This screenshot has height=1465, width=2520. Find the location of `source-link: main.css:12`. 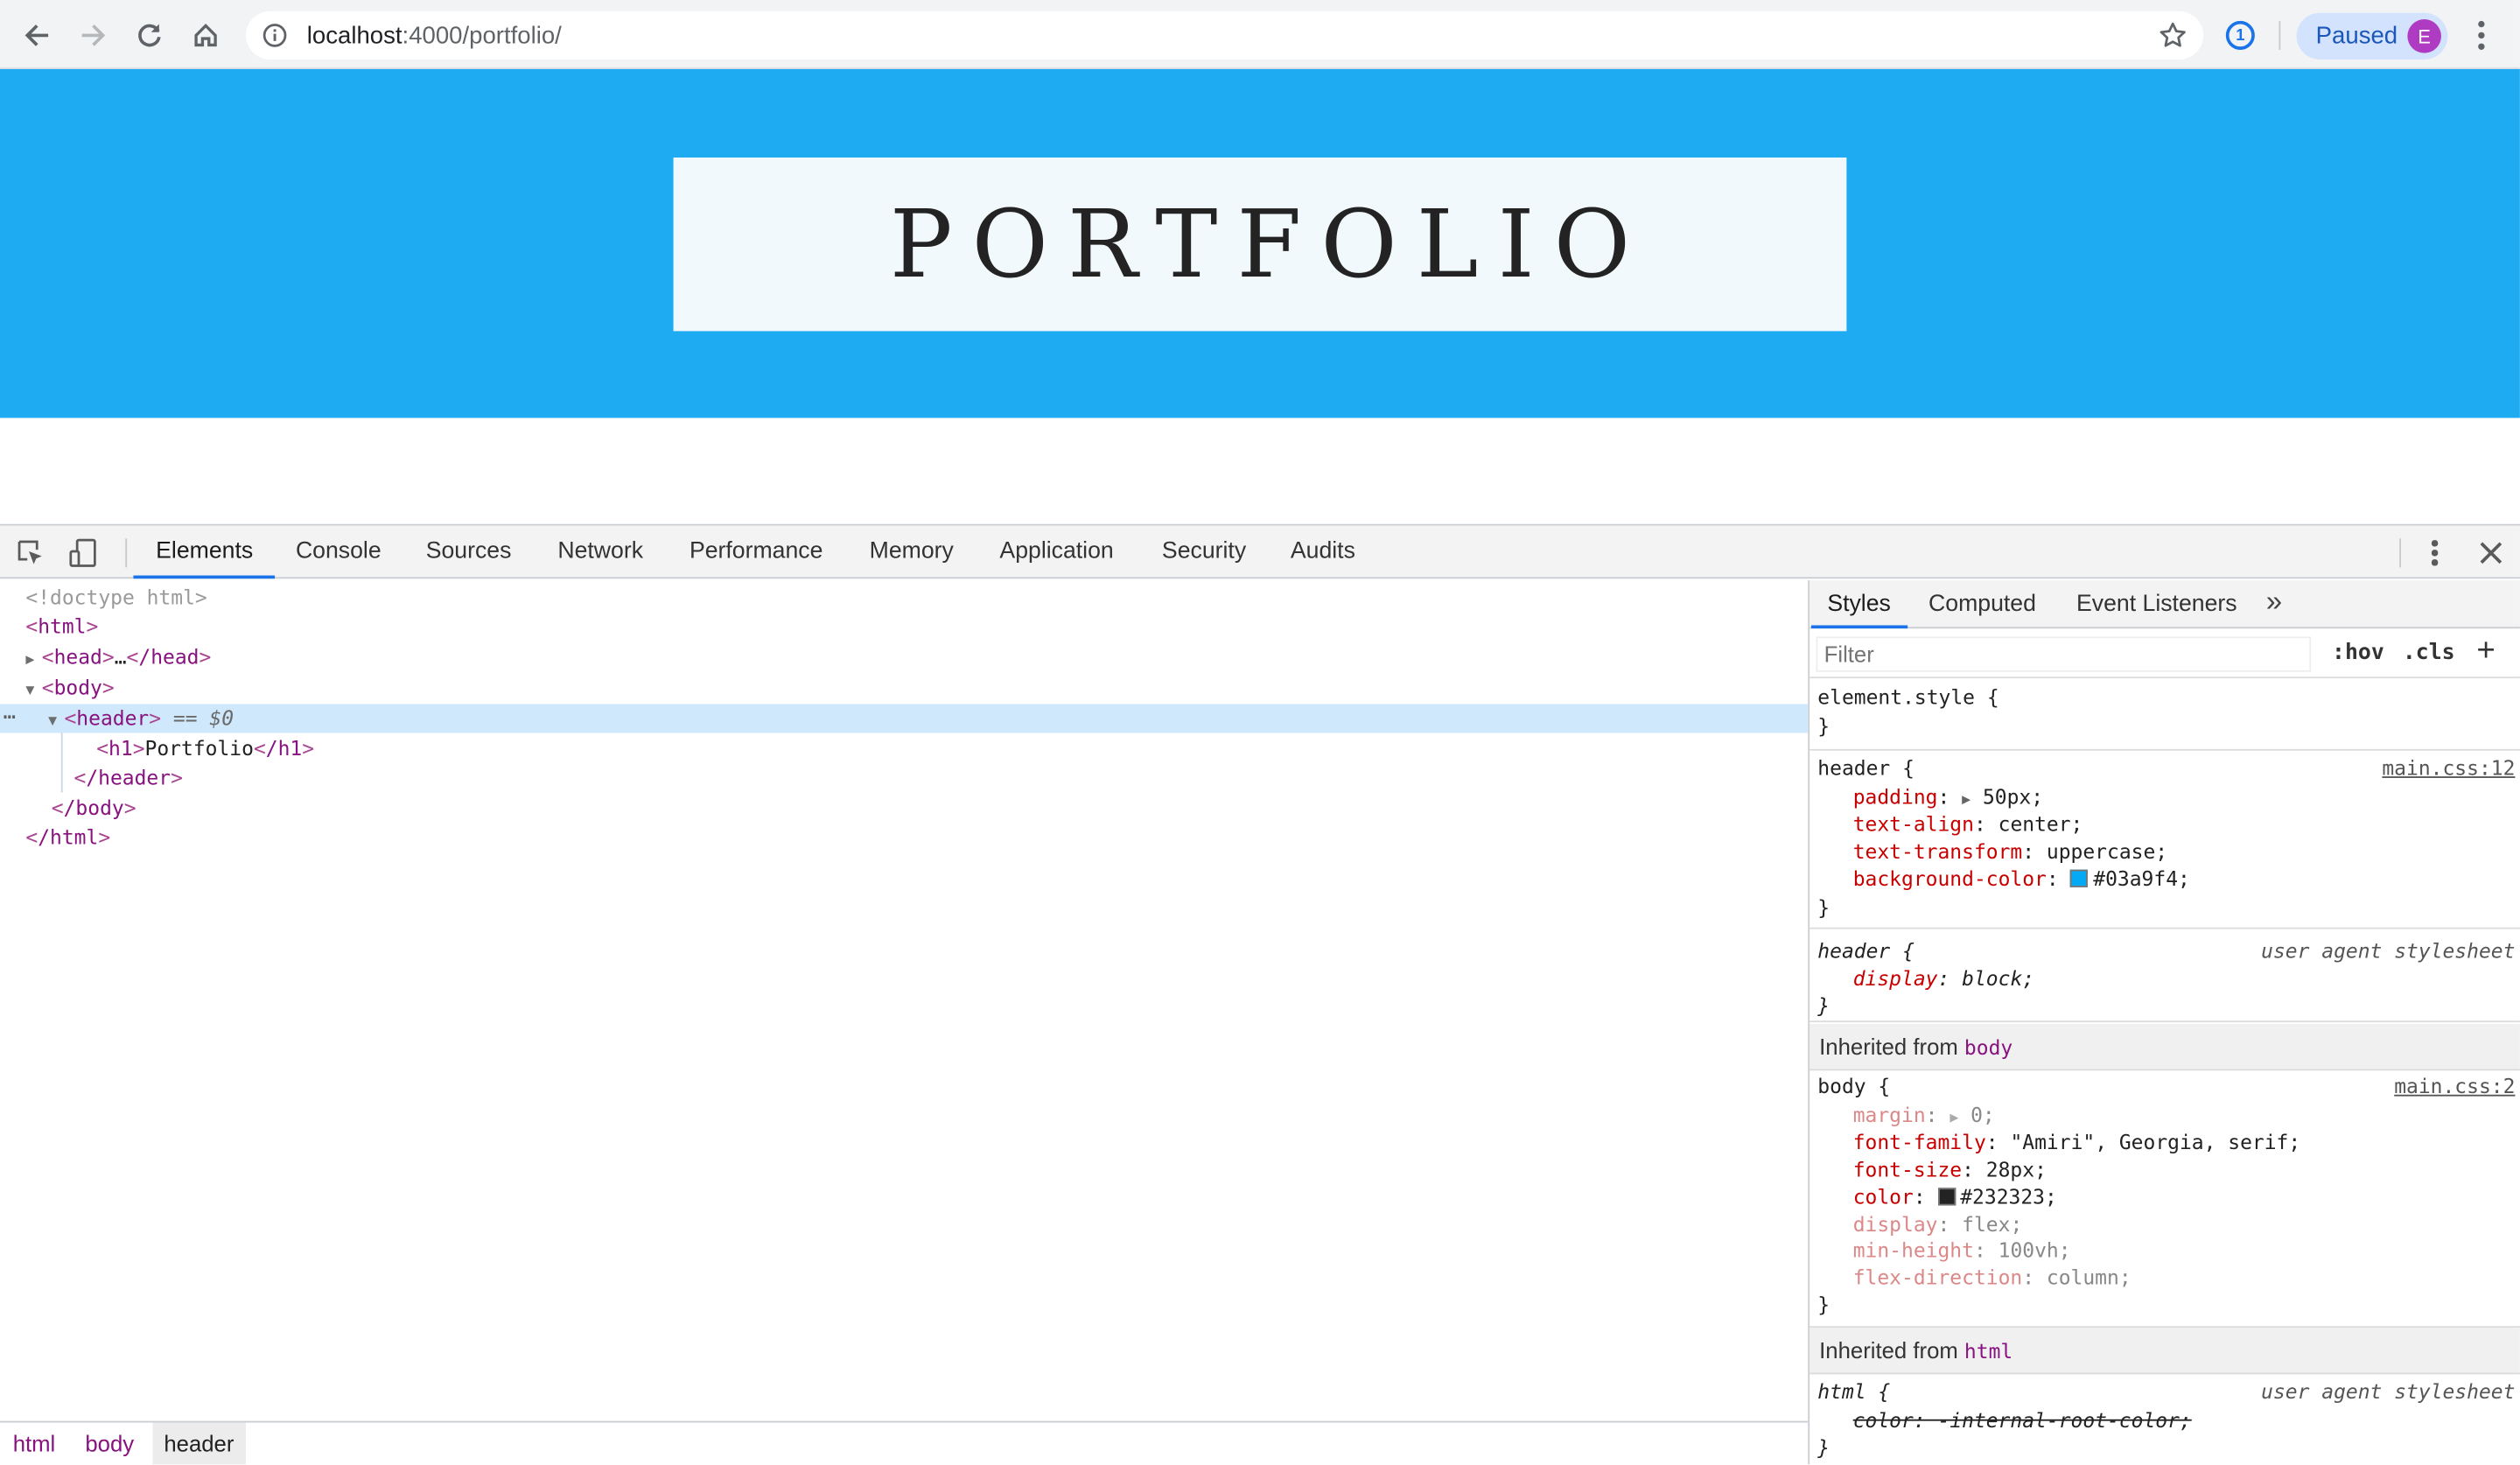

source-link: main.css:12 is located at coordinates (2448, 767).